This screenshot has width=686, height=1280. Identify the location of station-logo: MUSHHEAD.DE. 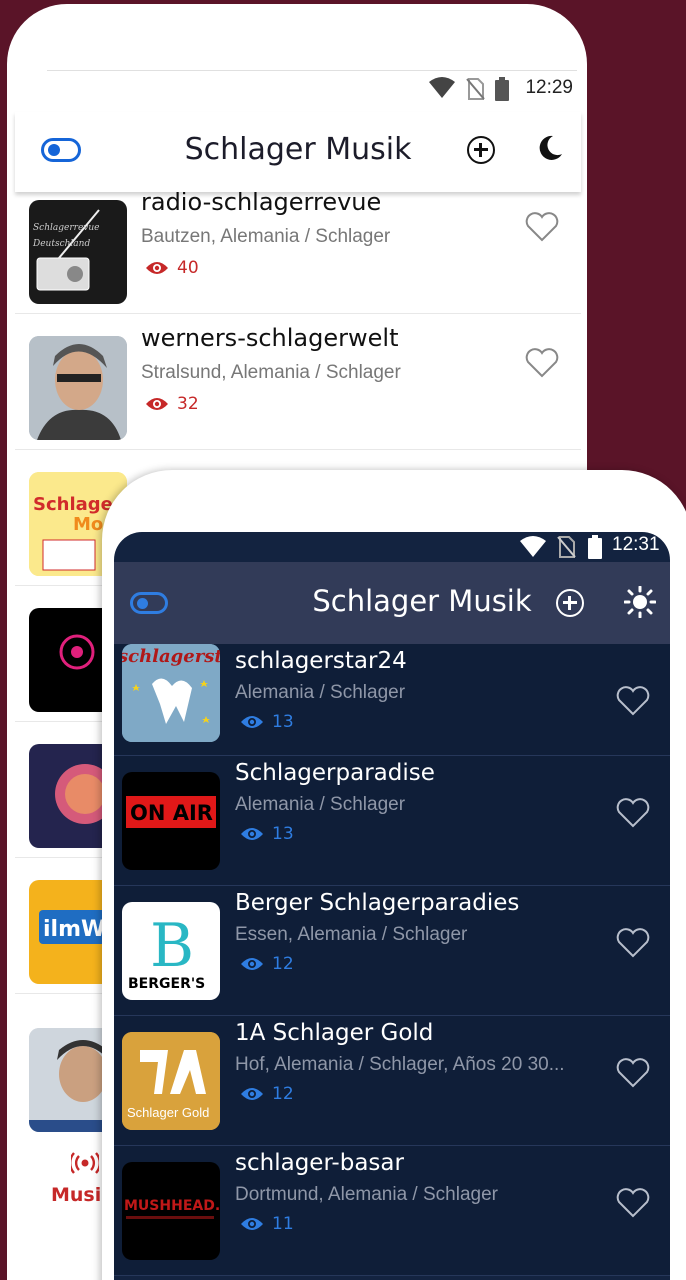
(171, 1211).